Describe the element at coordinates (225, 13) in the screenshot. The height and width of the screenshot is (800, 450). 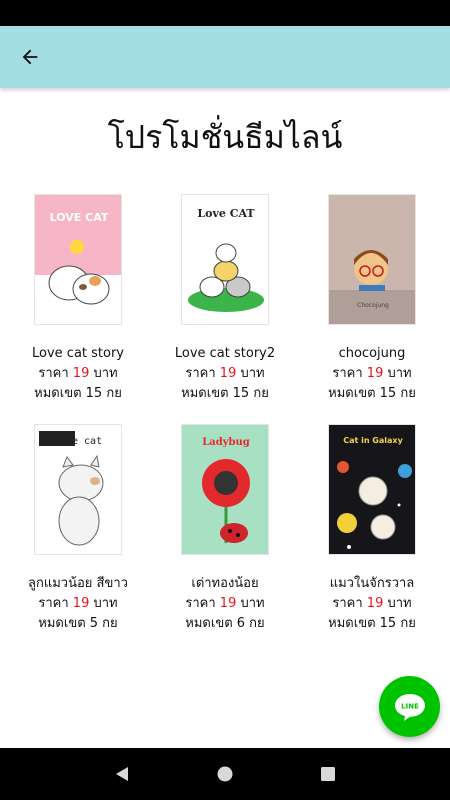
I see `status-bar` at that location.